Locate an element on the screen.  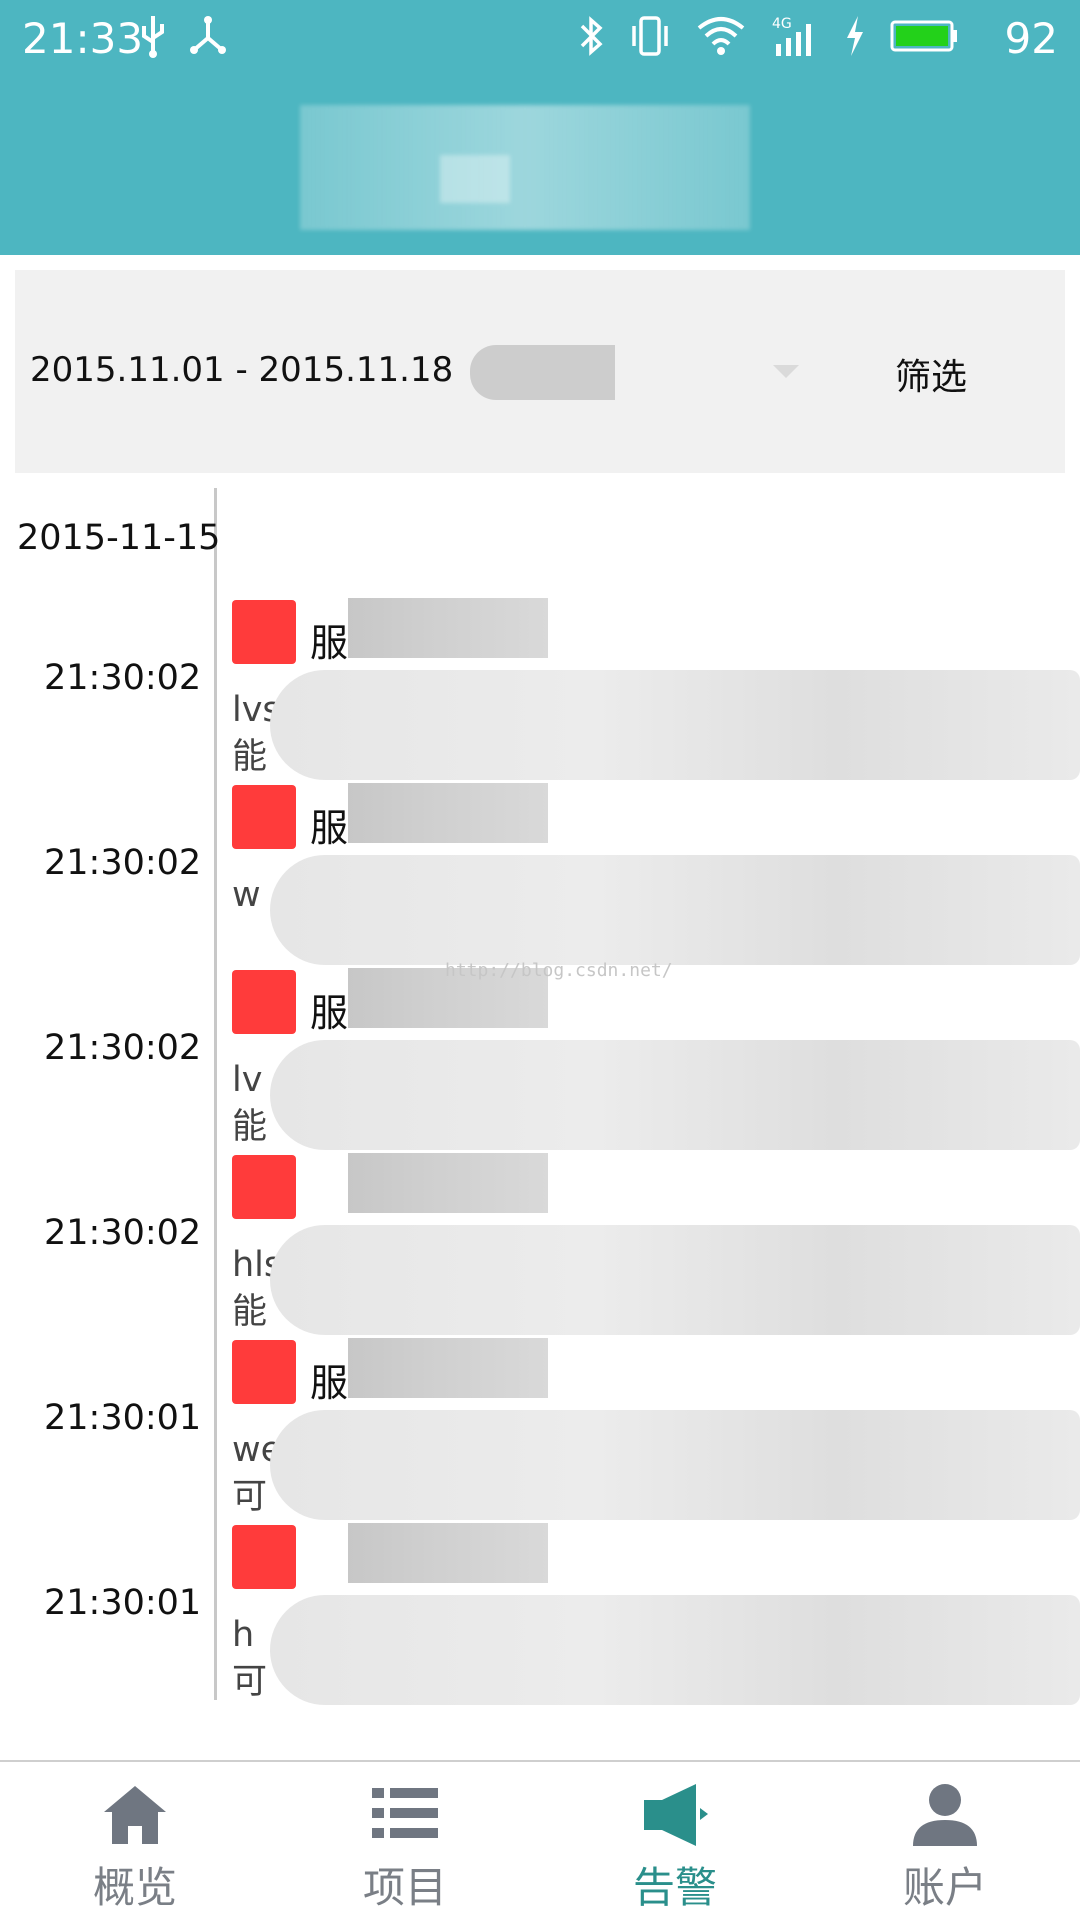
timeline-date: 2015-11-15 is located at coordinates (119, 538).